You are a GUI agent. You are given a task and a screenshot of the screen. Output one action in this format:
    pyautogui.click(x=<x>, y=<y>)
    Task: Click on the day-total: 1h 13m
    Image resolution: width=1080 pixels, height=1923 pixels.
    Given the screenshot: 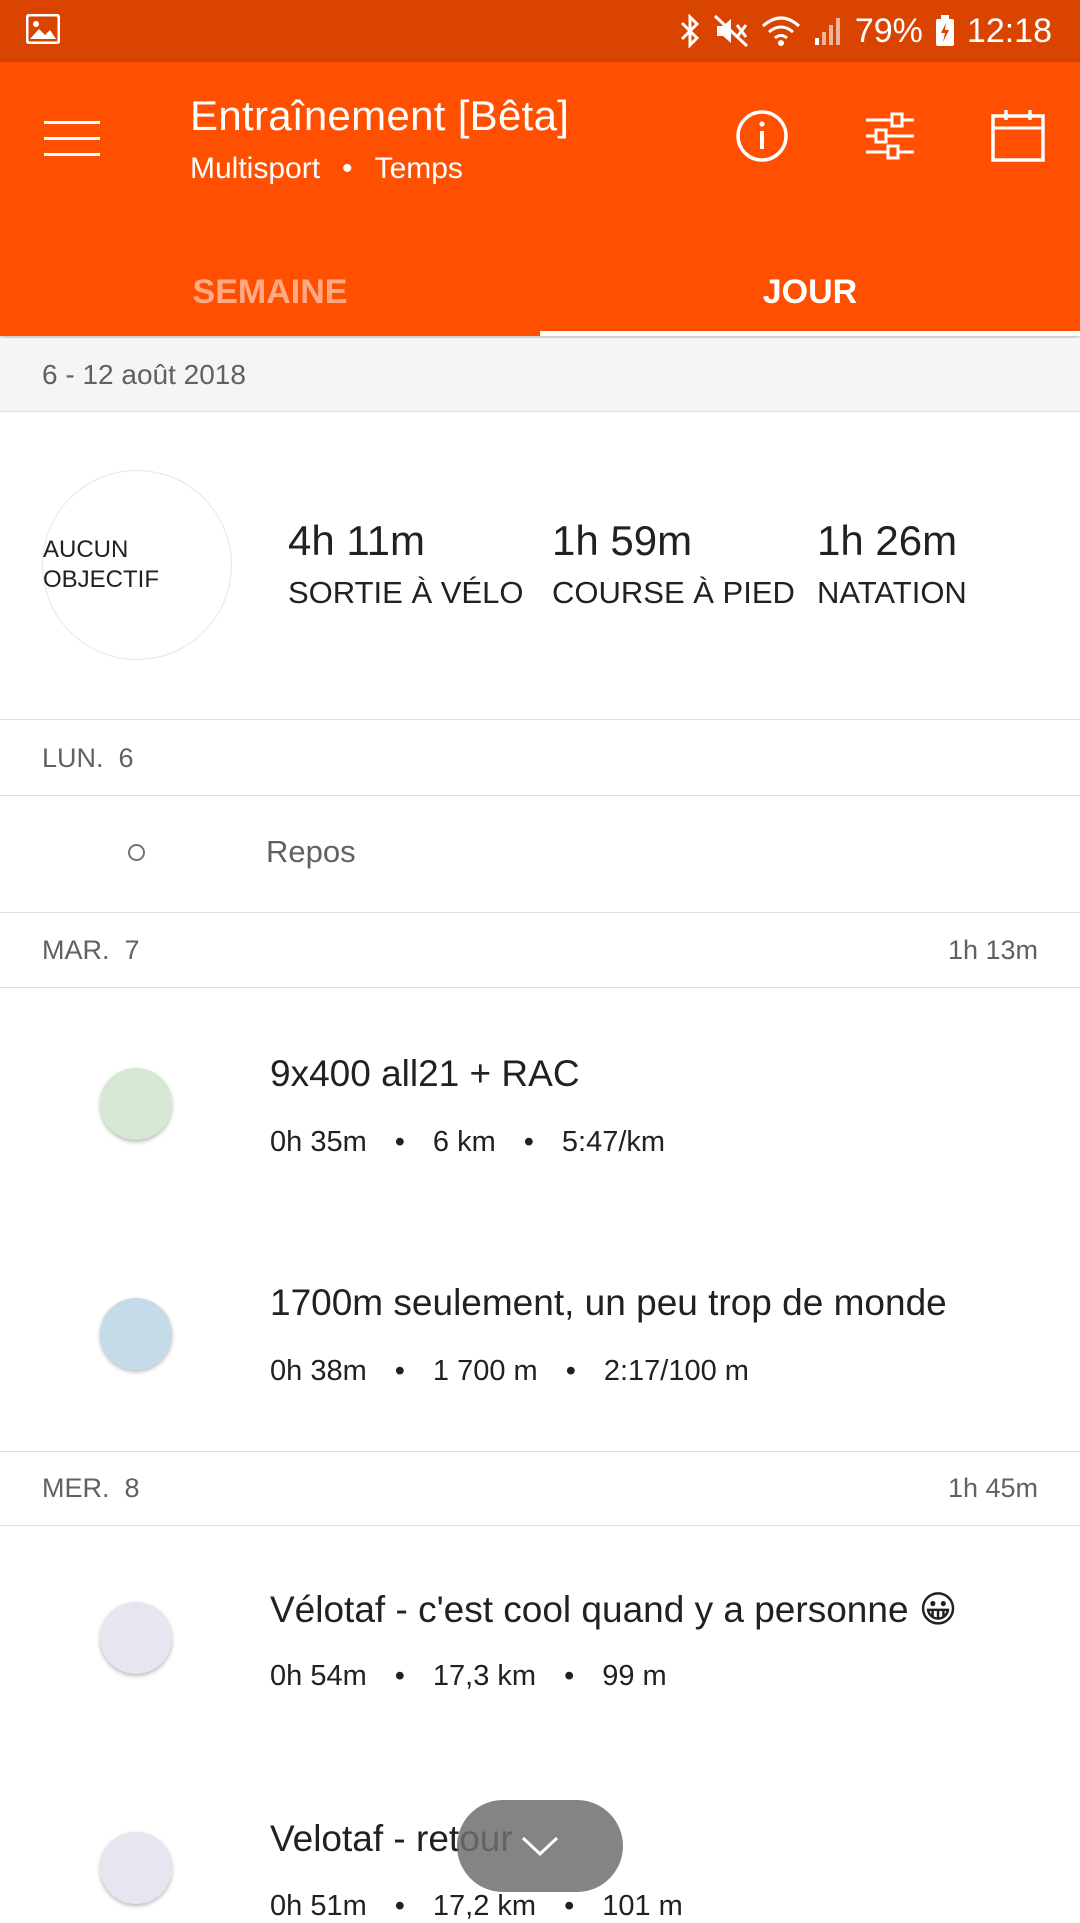 What is the action you would take?
    pyautogui.click(x=992, y=949)
    